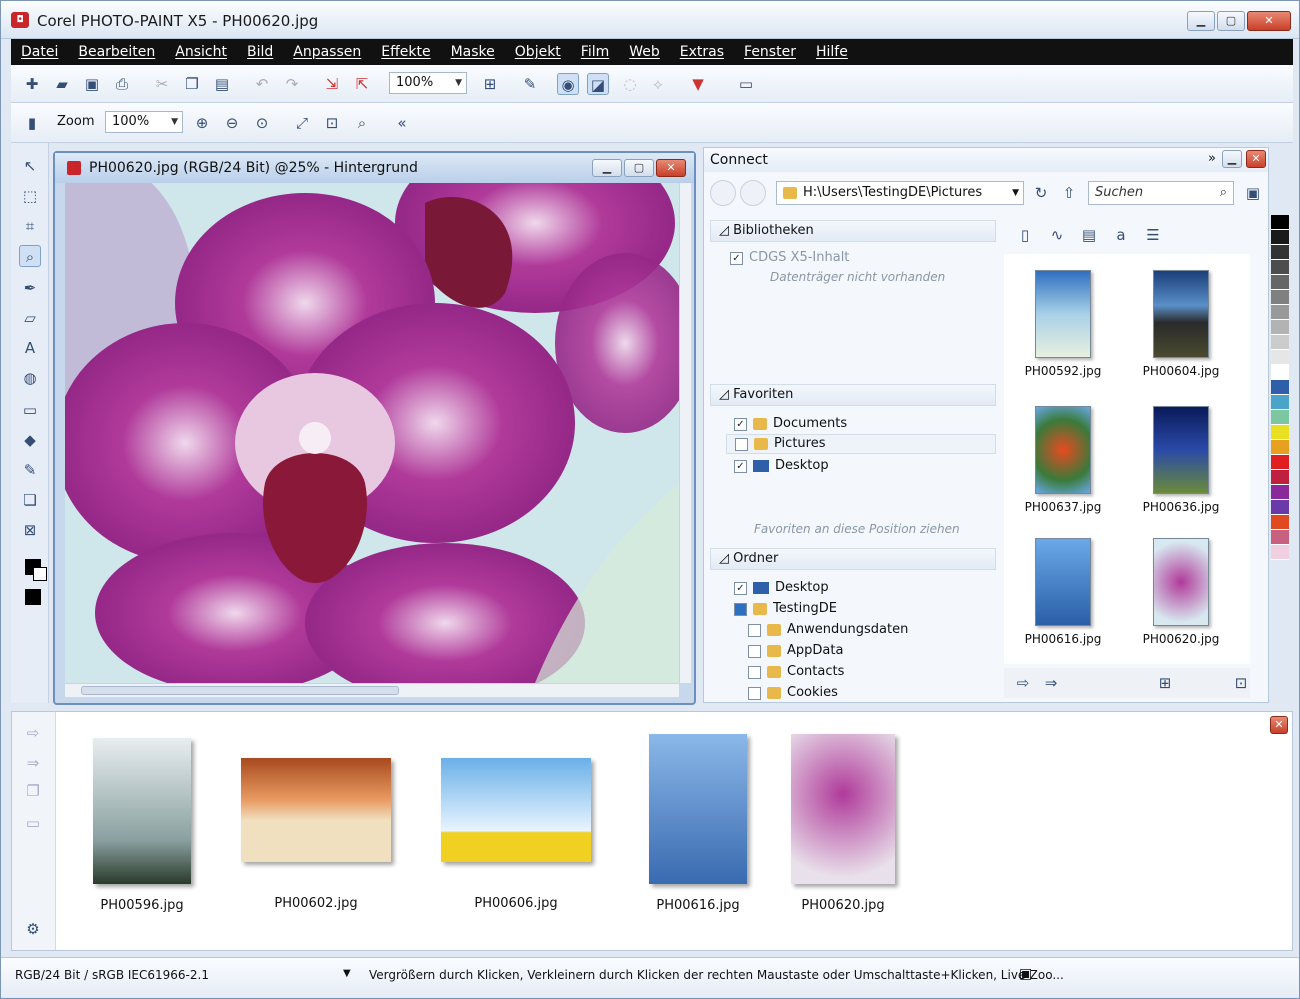  Describe the element at coordinates (473, 52) in the screenshot. I see `menu-maske: Maske` at that location.